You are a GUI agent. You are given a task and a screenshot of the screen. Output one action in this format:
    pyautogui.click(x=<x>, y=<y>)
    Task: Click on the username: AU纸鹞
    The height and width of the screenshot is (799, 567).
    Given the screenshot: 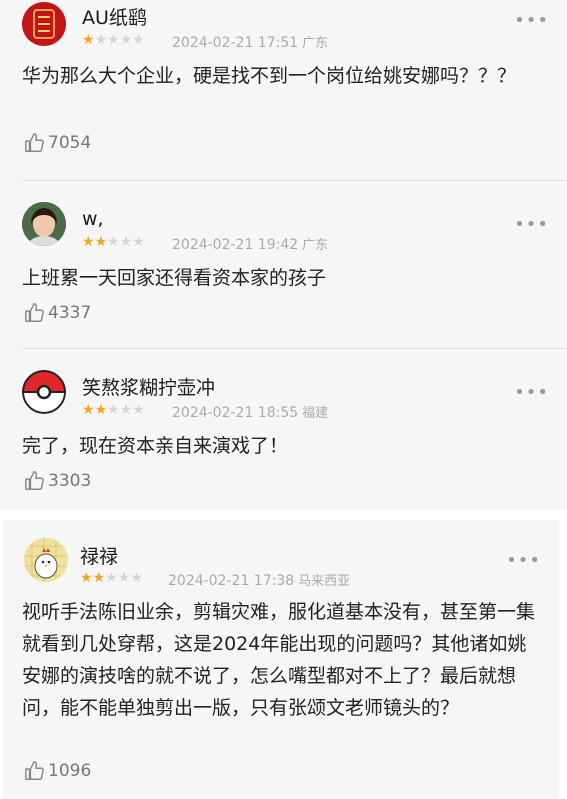 What is the action you would take?
    pyautogui.click(x=114, y=16)
    